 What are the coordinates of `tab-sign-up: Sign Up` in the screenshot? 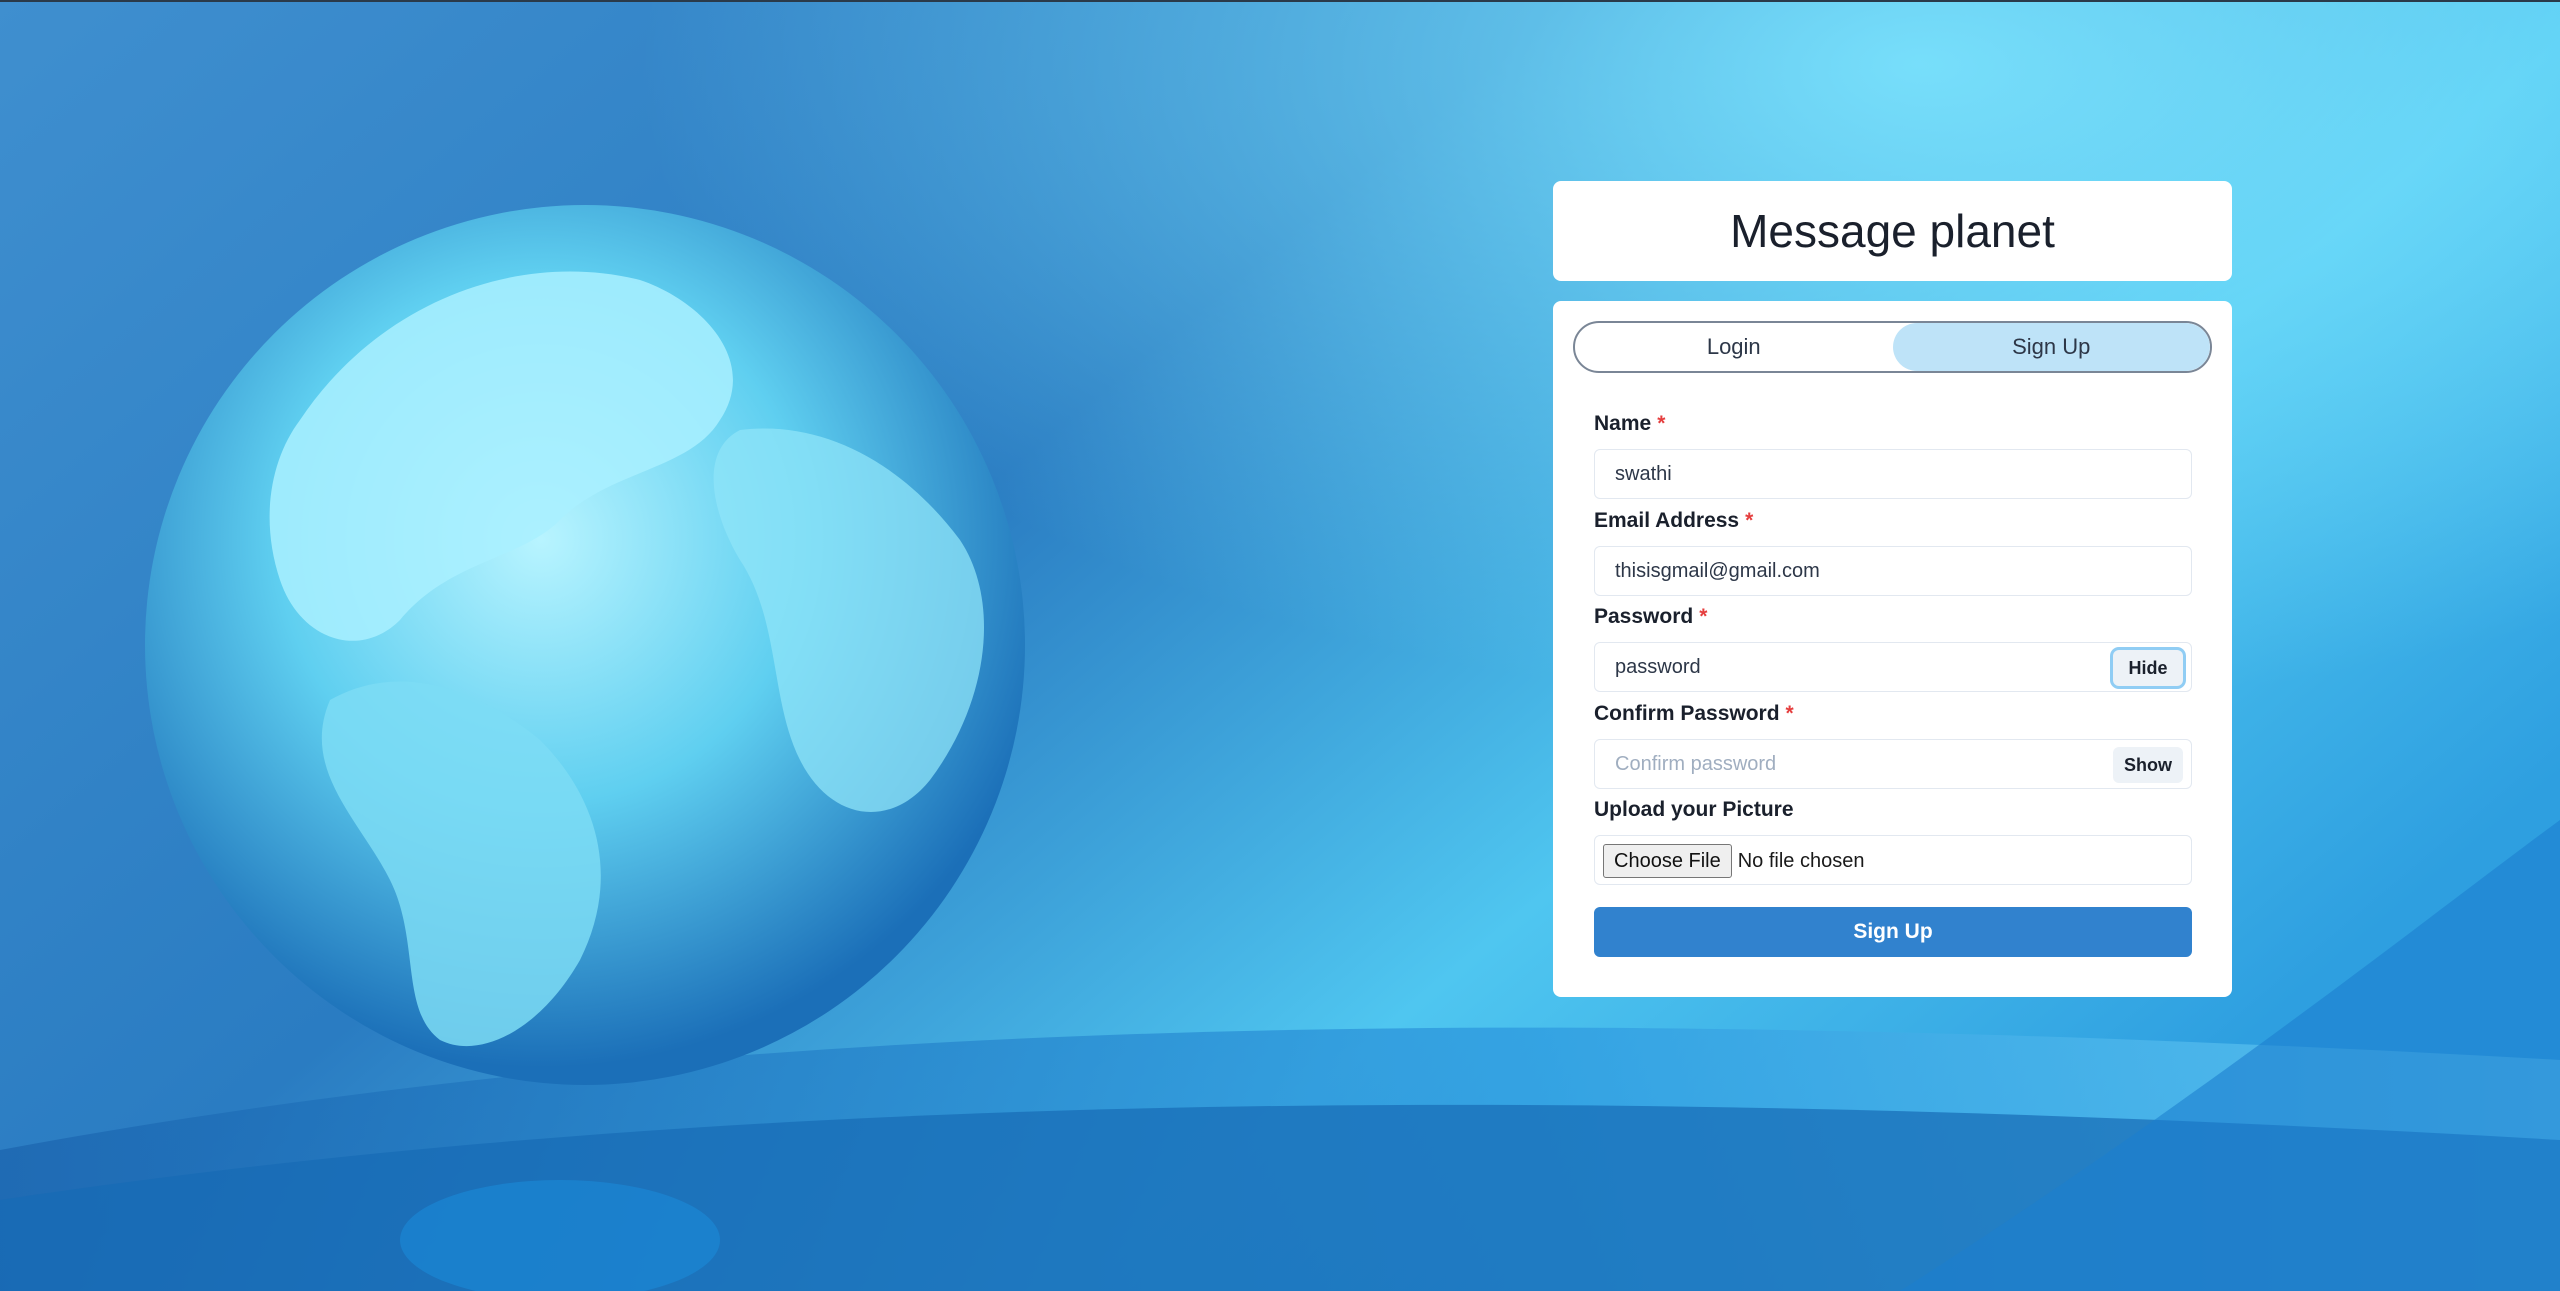 It's located at (2051, 347).